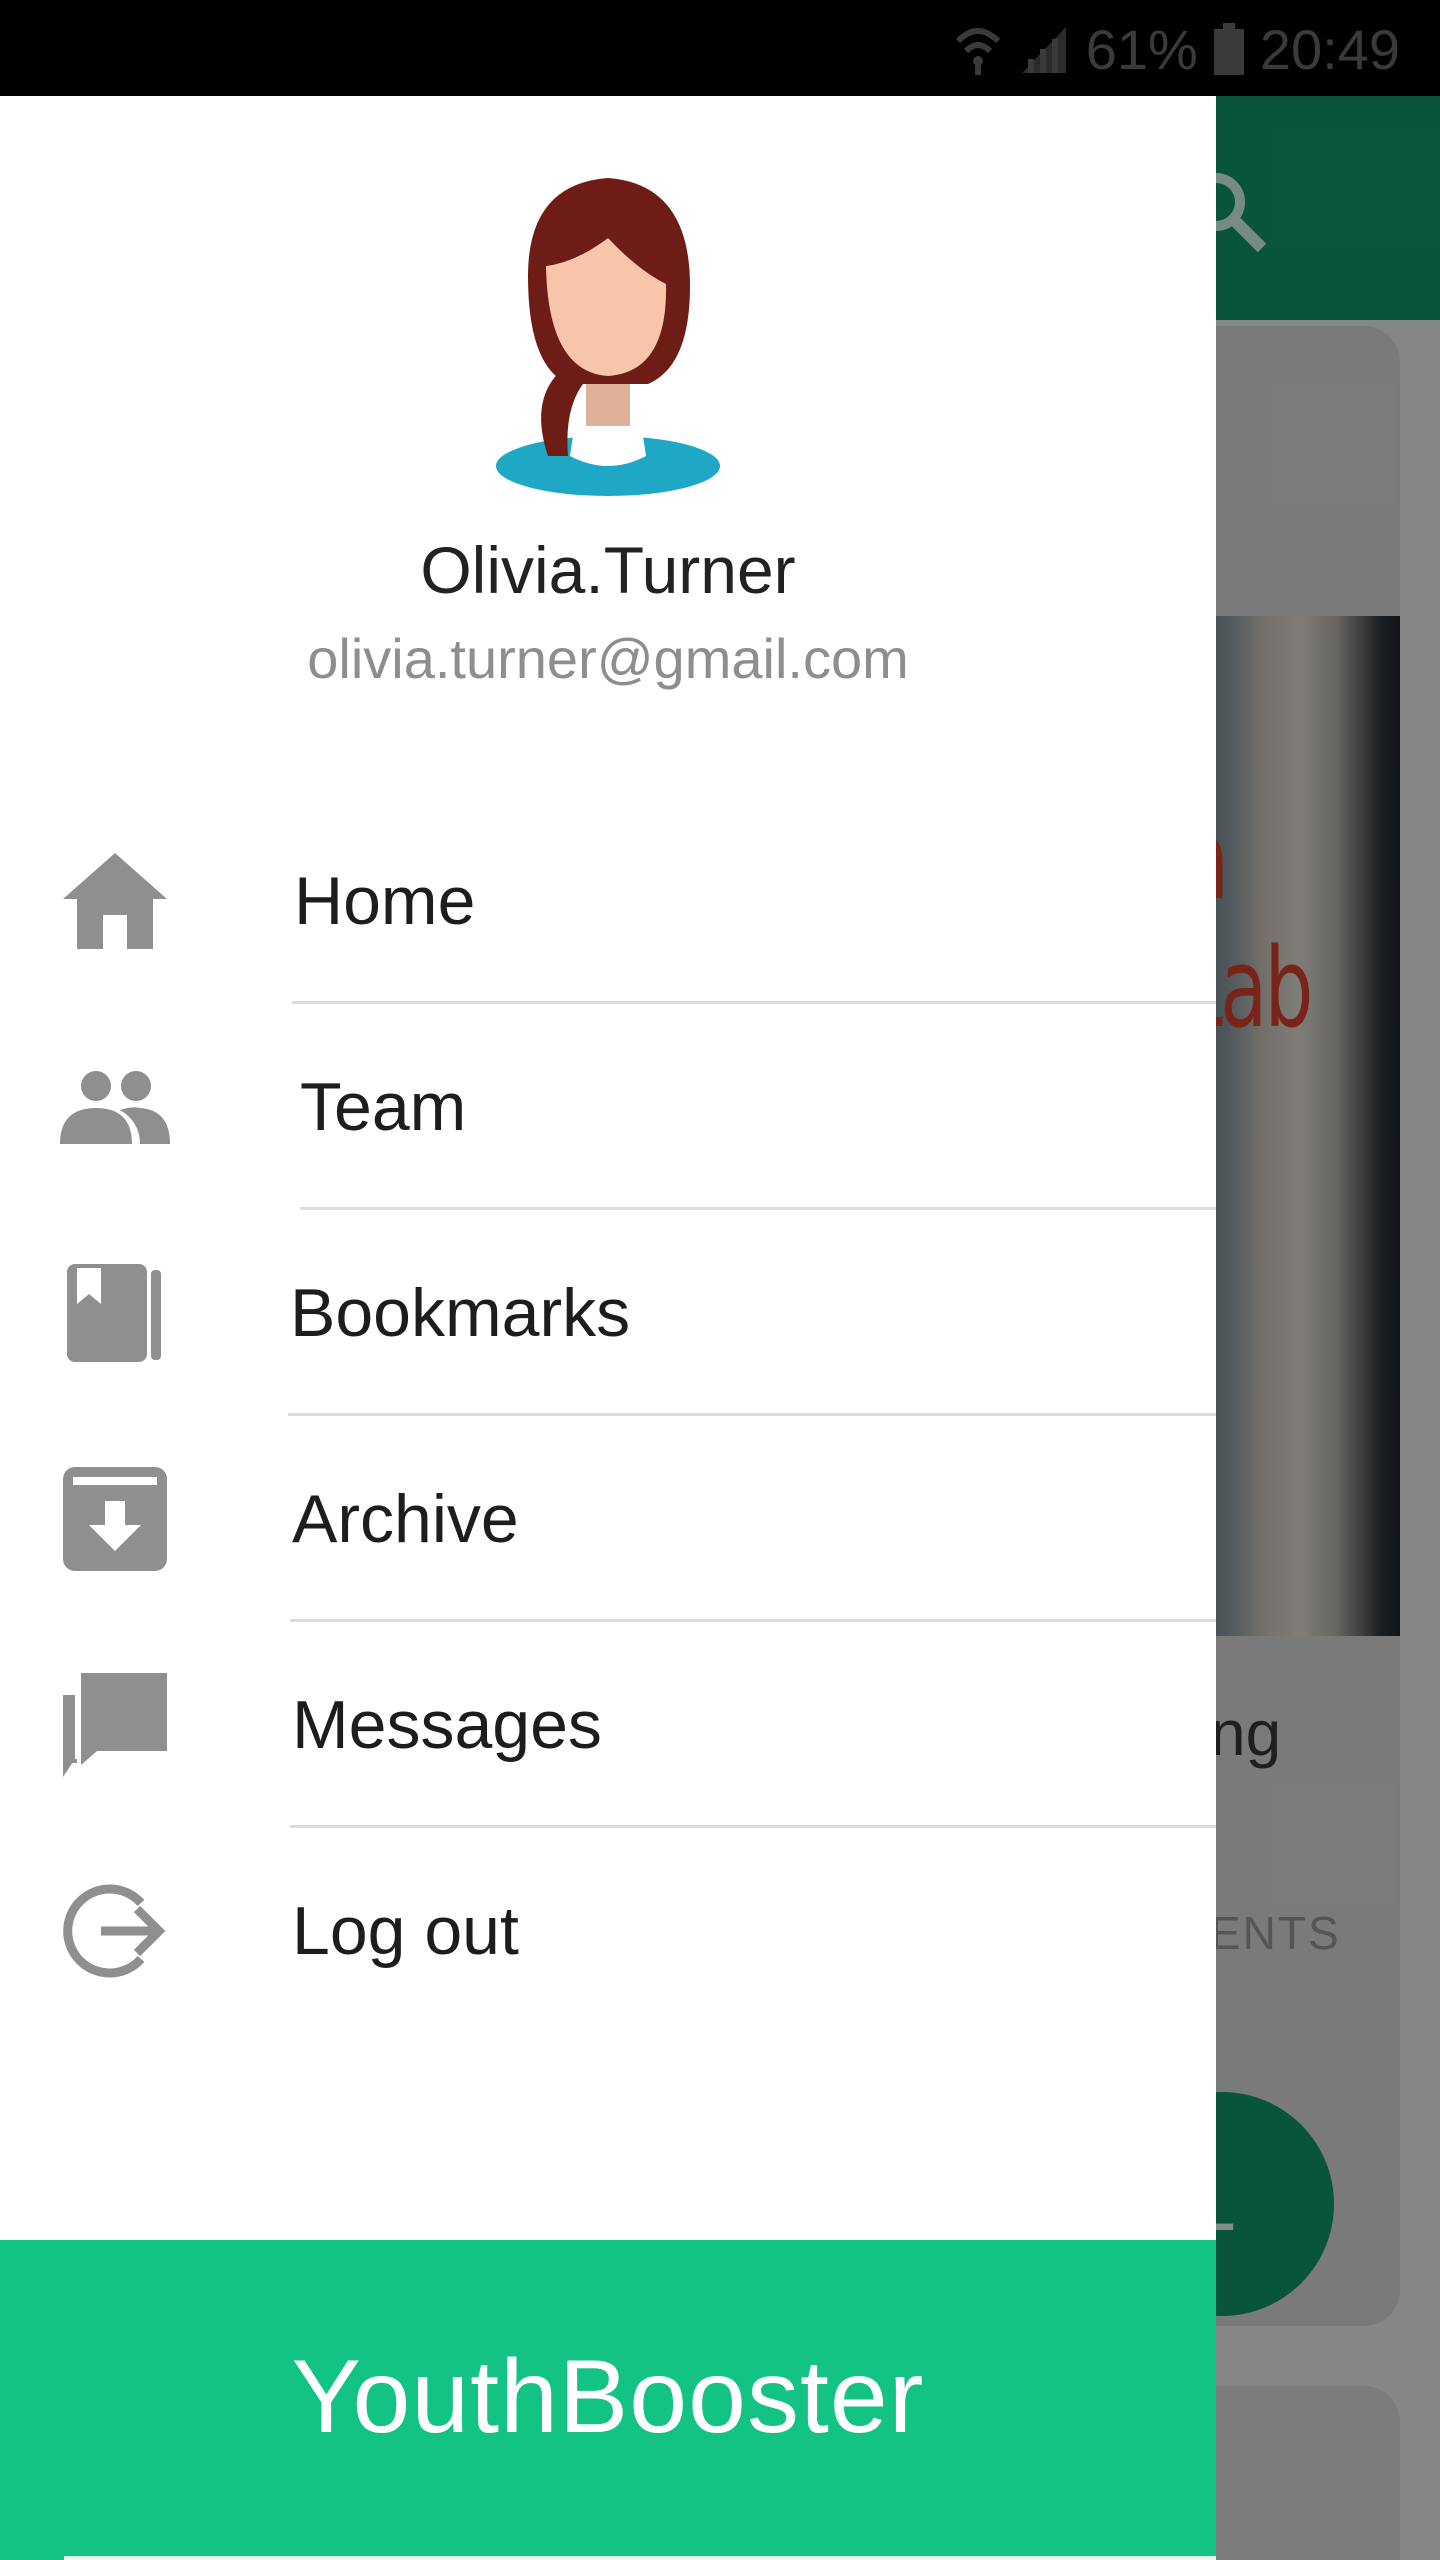 This screenshot has width=1440, height=2560. Describe the element at coordinates (115, 1725) in the screenshot. I see `messages-icon` at that location.